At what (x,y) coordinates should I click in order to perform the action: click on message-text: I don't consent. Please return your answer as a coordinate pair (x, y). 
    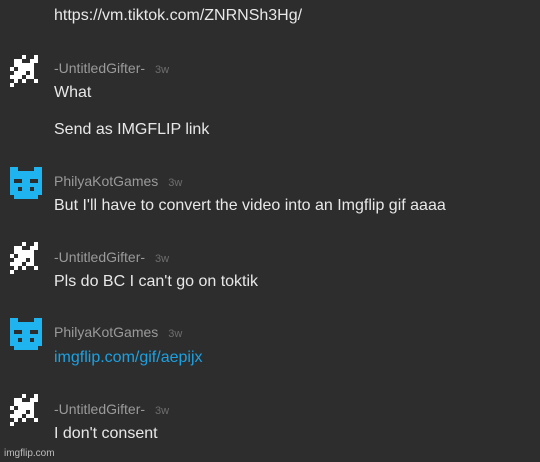
    Looking at the image, I should click on (106, 433).